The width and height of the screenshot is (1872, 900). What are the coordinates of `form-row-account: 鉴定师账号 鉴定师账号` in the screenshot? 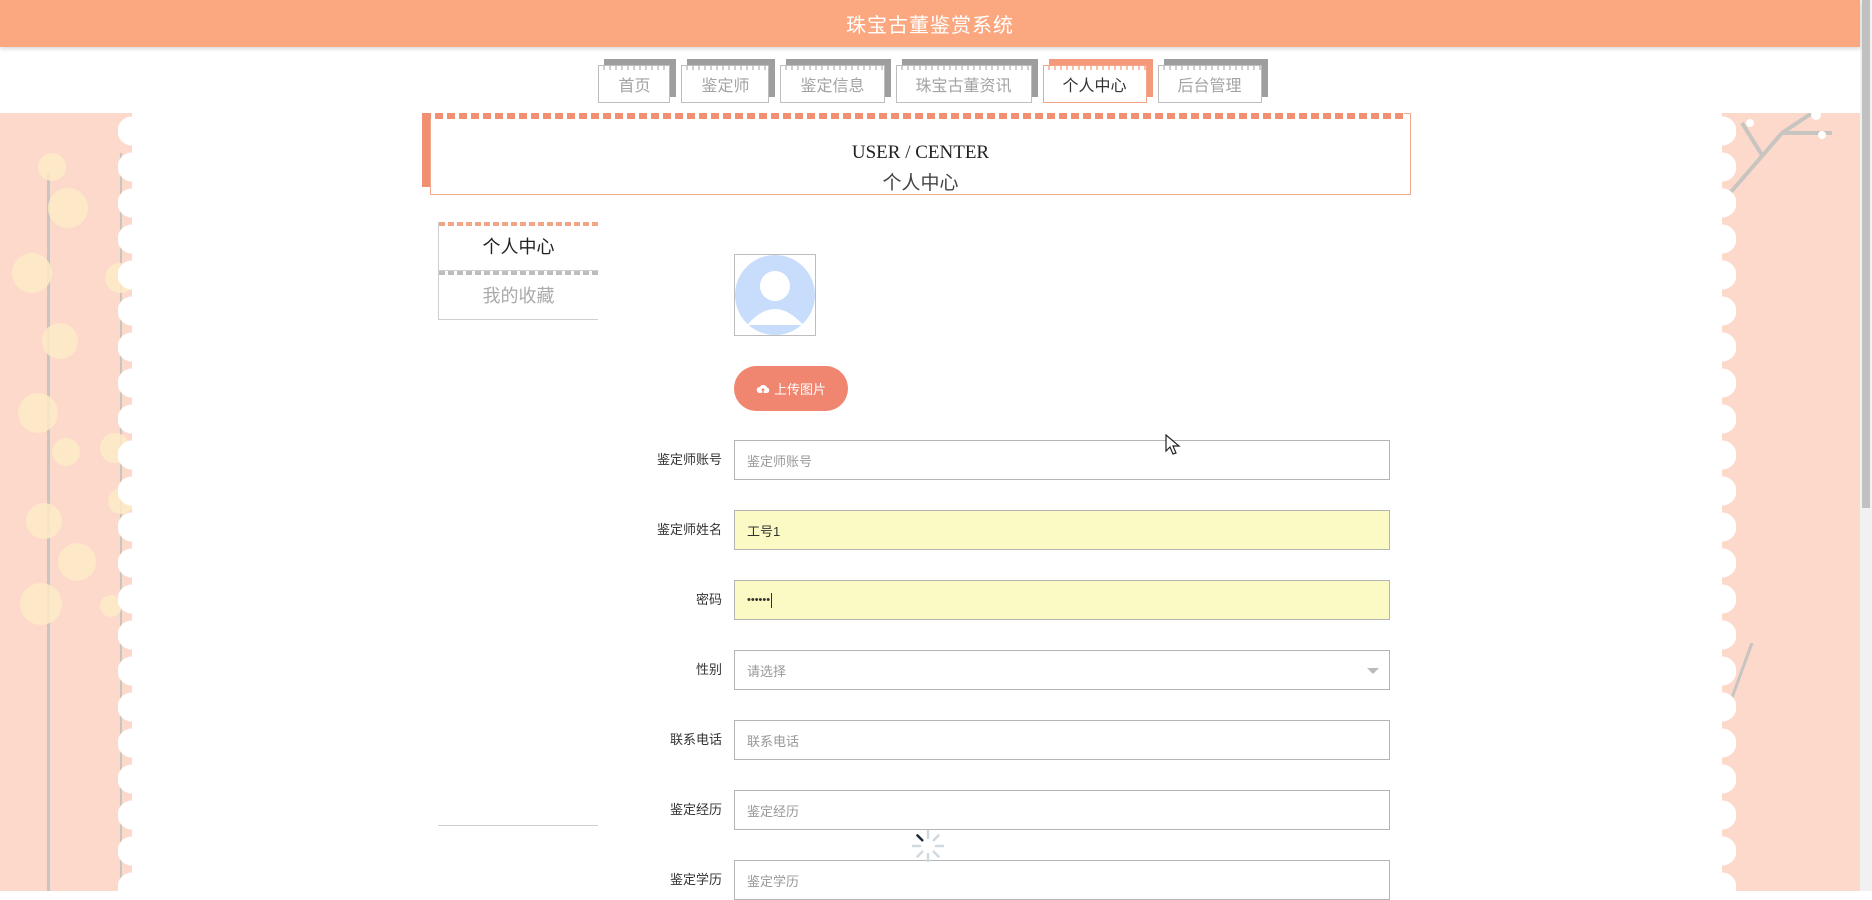 It's located at (995, 460).